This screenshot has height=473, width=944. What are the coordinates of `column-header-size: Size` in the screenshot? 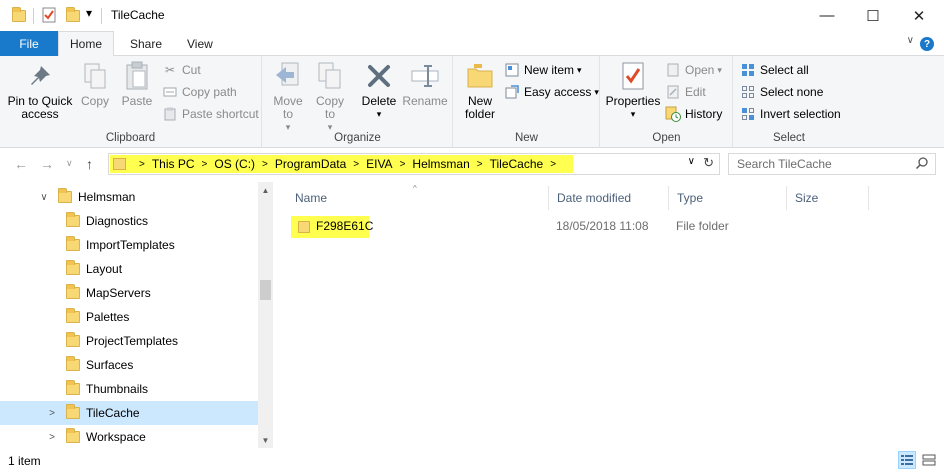 It's located at (828, 198).